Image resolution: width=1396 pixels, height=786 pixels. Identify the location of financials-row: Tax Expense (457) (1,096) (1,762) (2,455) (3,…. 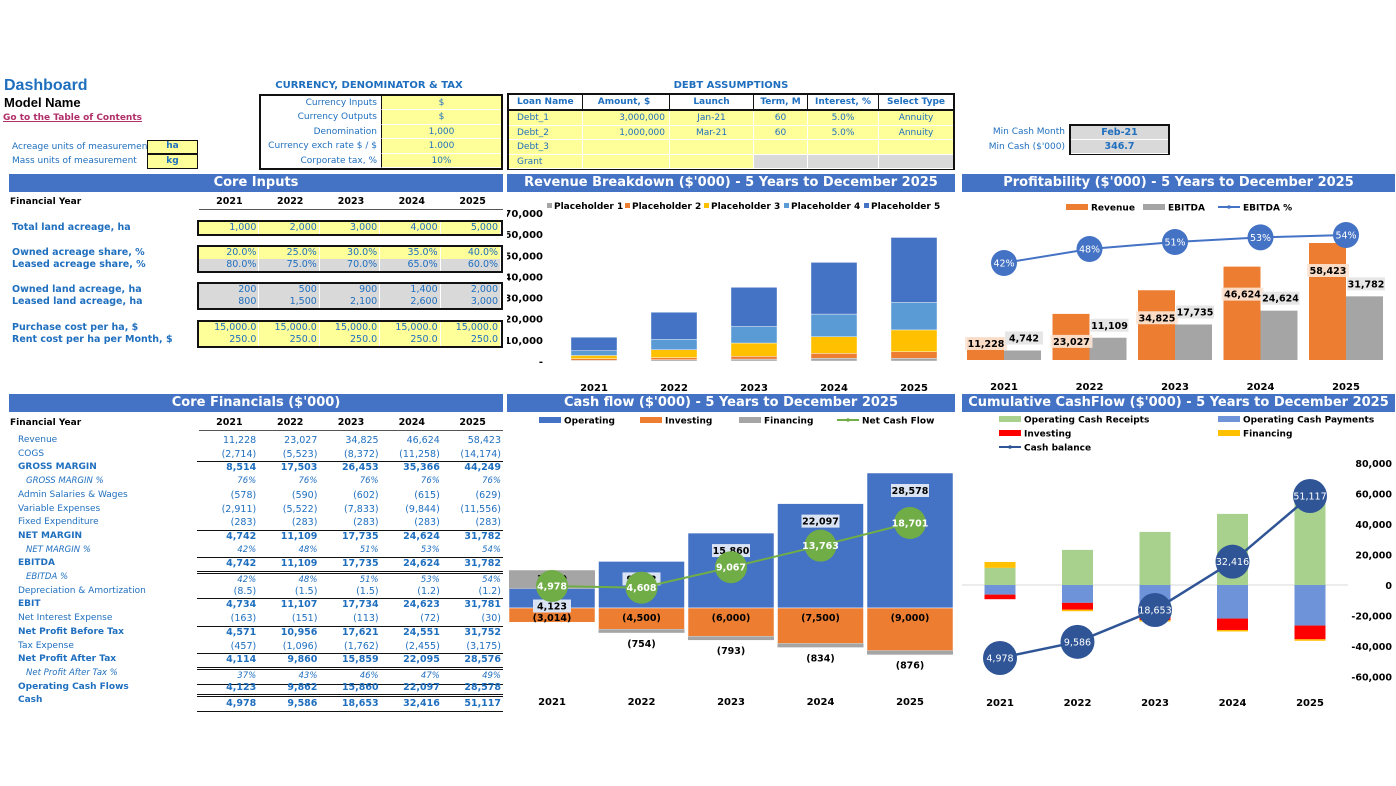
(251, 647).